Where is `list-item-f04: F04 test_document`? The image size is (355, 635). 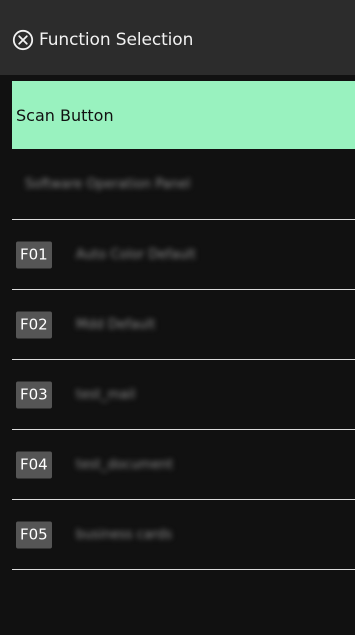 list-item-f04: F04 test_document is located at coordinates (183, 465).